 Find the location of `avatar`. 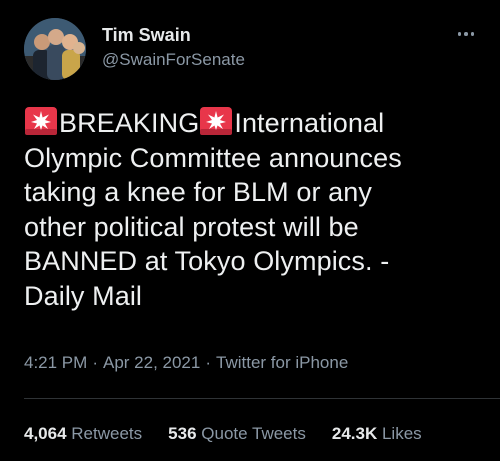

avatar is located at coordinates (55, 49).